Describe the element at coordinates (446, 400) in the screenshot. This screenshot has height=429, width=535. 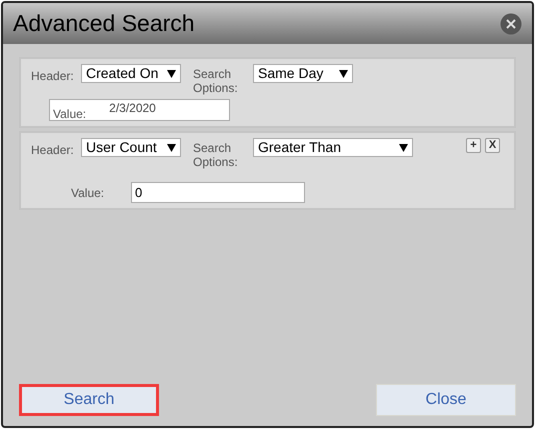
I see `close-button: Close` at that location.